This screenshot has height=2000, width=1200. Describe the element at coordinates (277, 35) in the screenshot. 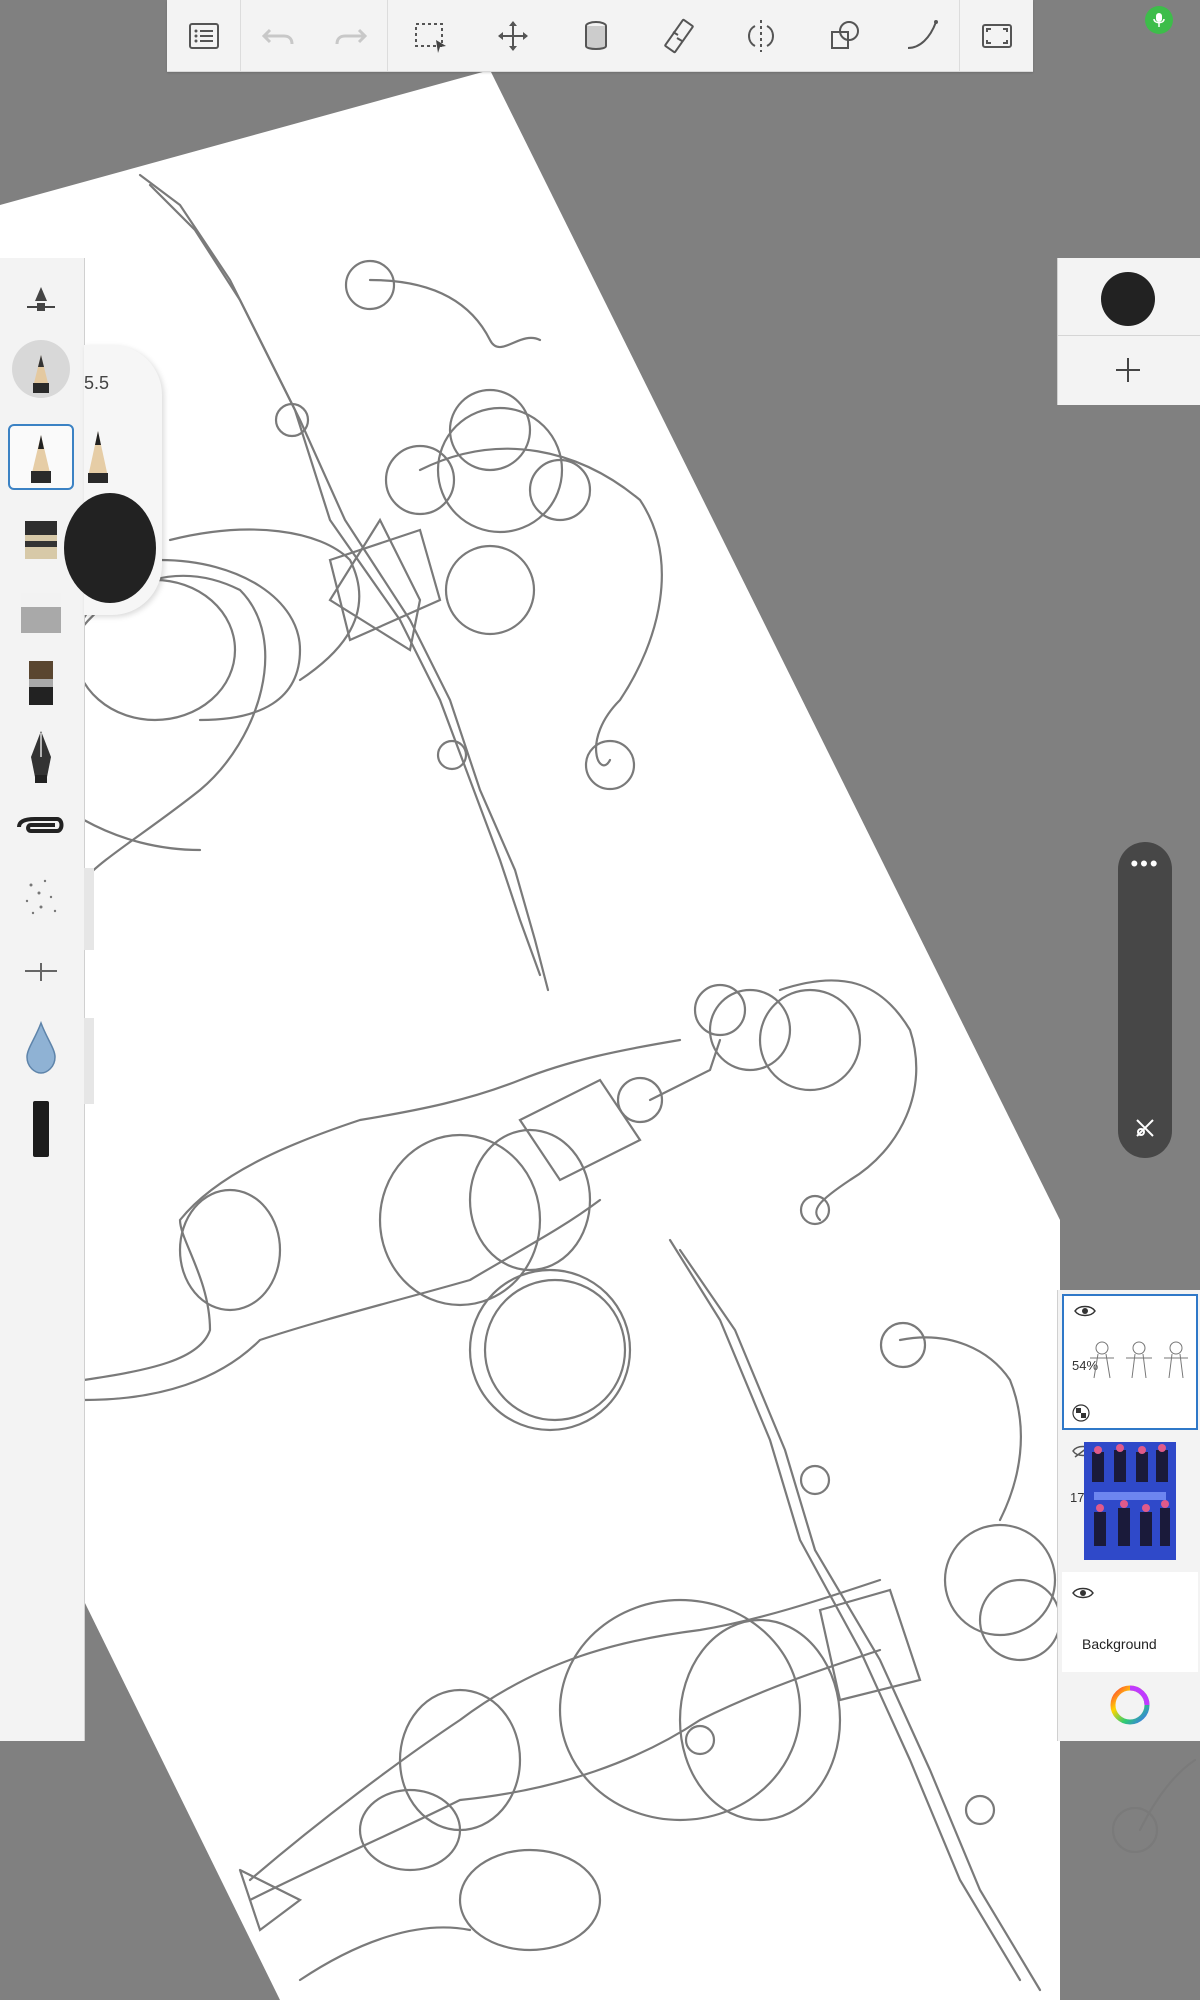

I see `undo-icon` at that location.